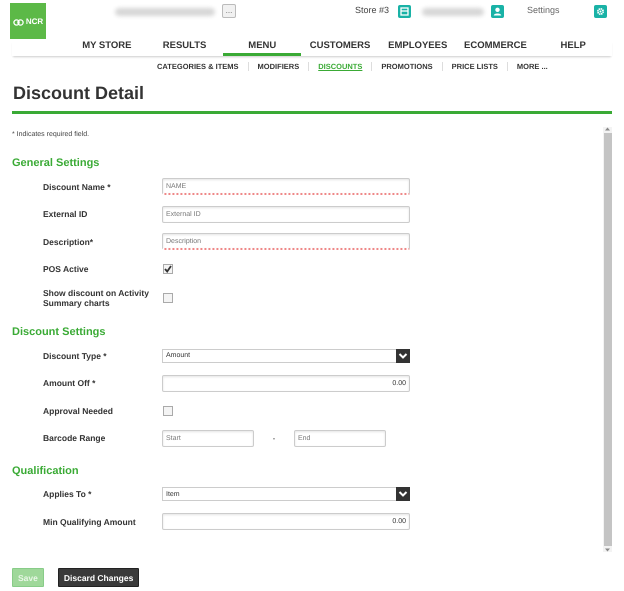 The height and width of the screenshot is (591, 624). Describe the element at coordinates (107, 48) in the screenshot. I see `nav-tab: MY STORE` at that location.